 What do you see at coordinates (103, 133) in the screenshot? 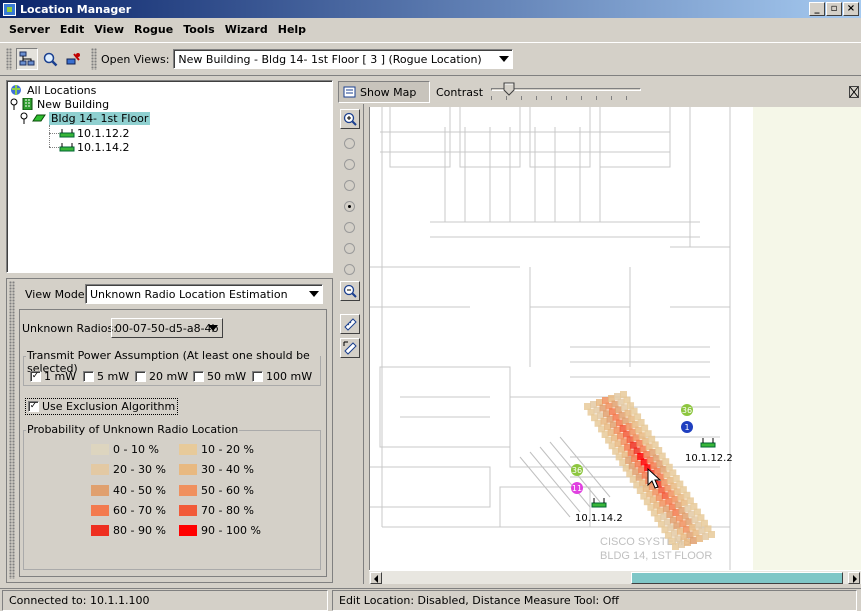
I see `tree-label: 10.1.12.2` at bounding box center [103, 133].